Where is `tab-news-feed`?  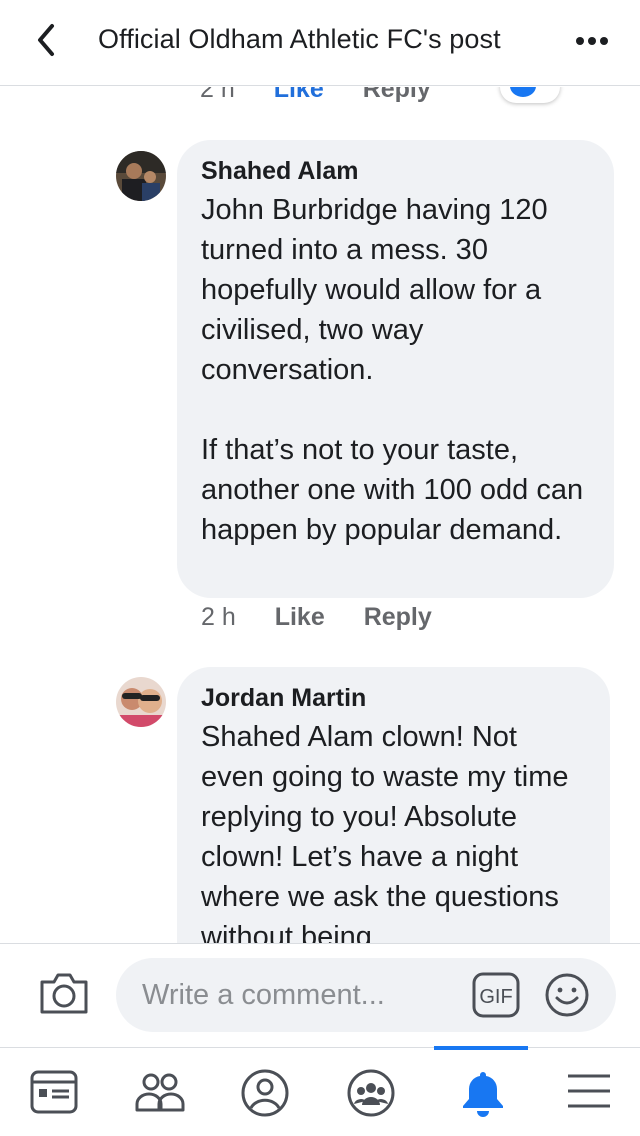 tab-news-feed is located at coordinates (53, 1092).